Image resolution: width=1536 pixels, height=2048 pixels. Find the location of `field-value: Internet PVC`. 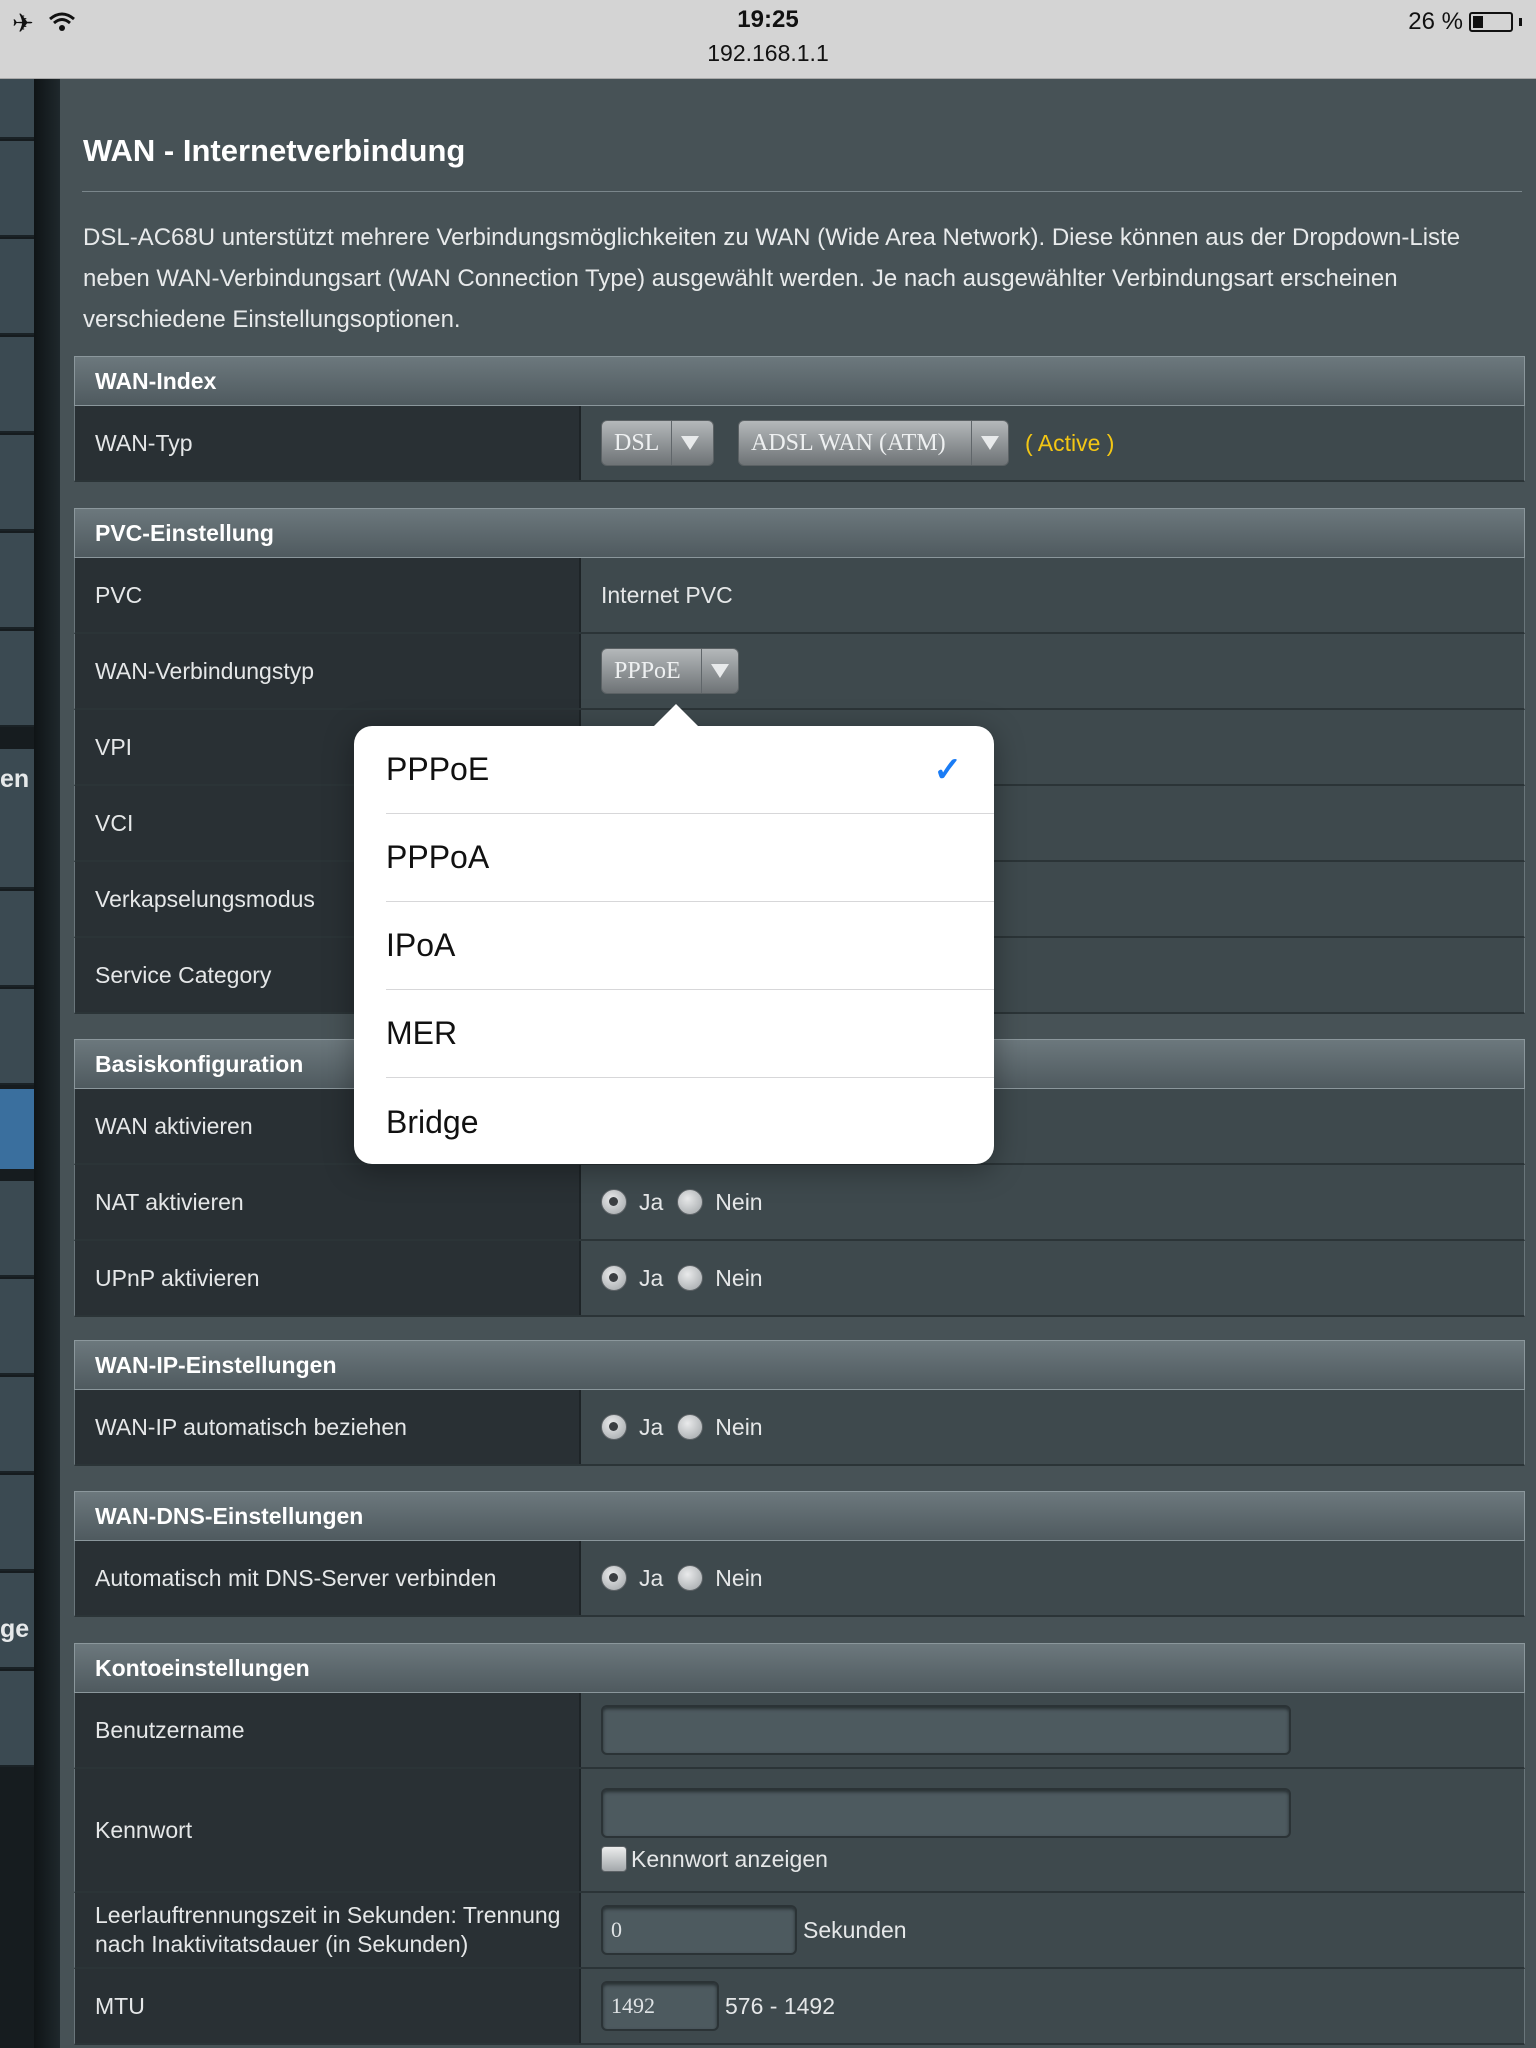

field-value: Internet PVC is located at coordinates (1052, 595).